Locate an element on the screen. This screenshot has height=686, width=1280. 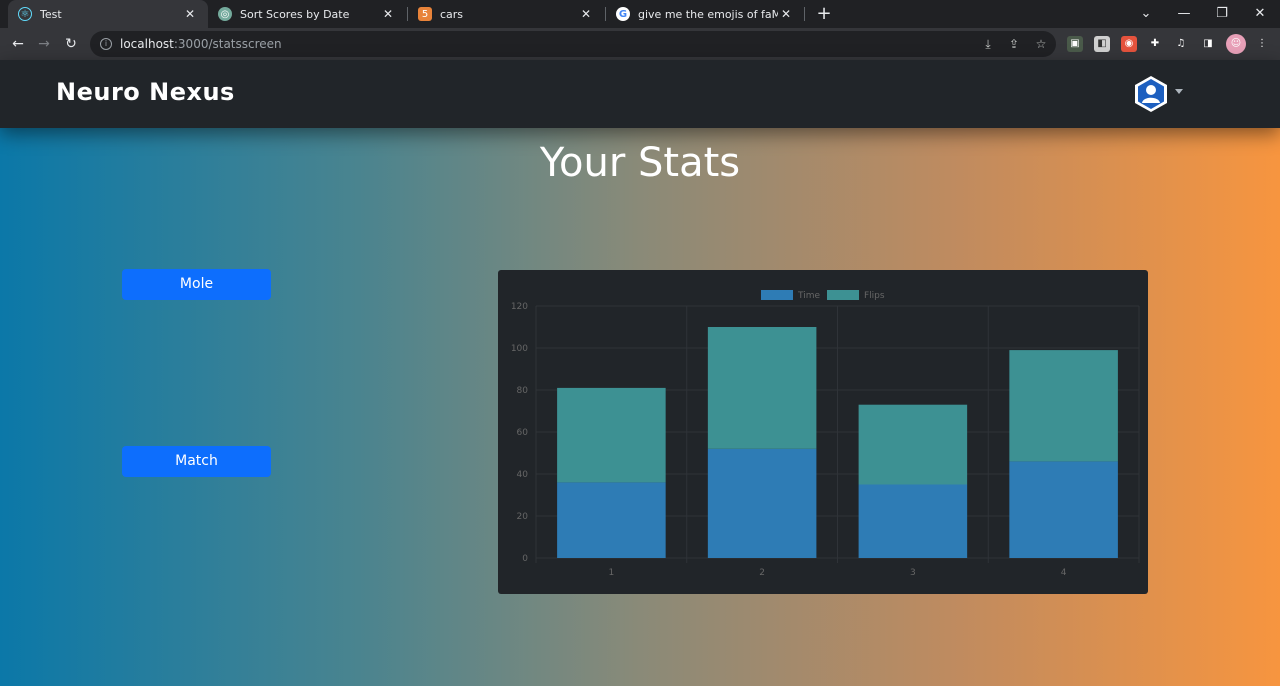
maximize-icon: ❐ is located at coordinates (1222, 14).